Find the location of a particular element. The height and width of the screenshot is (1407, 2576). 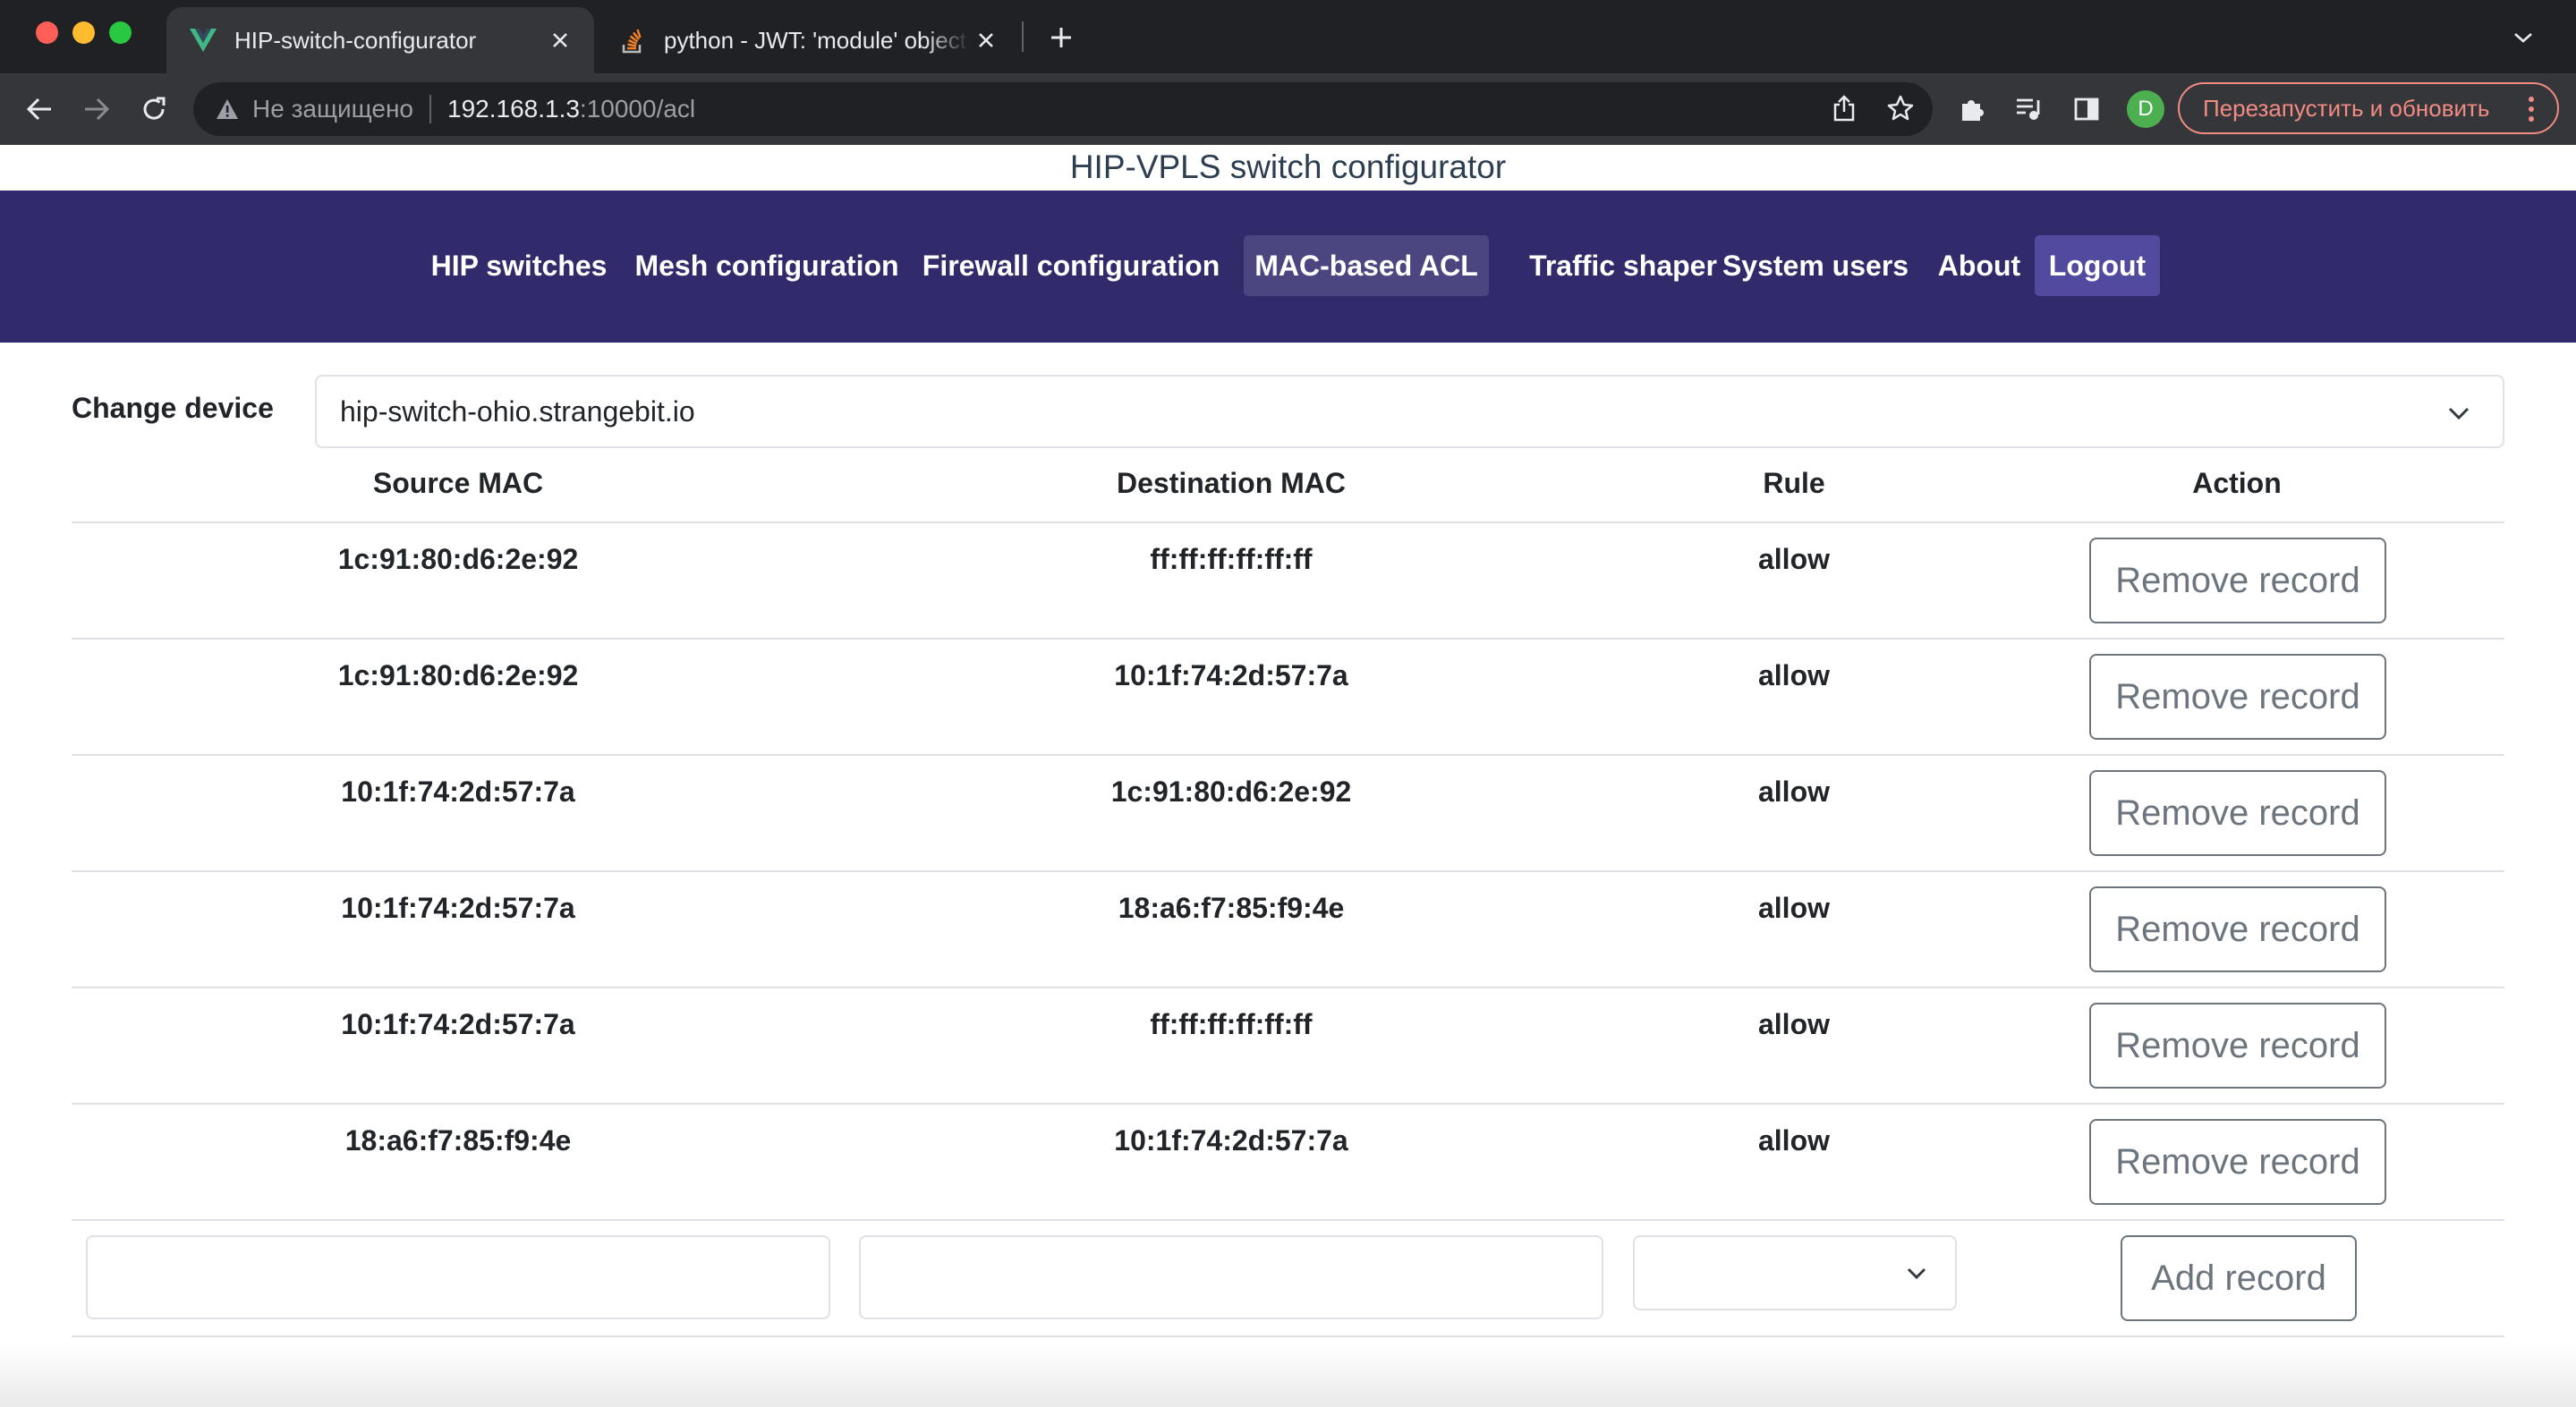

row-3-rule: allow is located at coordinates (1793, 792).